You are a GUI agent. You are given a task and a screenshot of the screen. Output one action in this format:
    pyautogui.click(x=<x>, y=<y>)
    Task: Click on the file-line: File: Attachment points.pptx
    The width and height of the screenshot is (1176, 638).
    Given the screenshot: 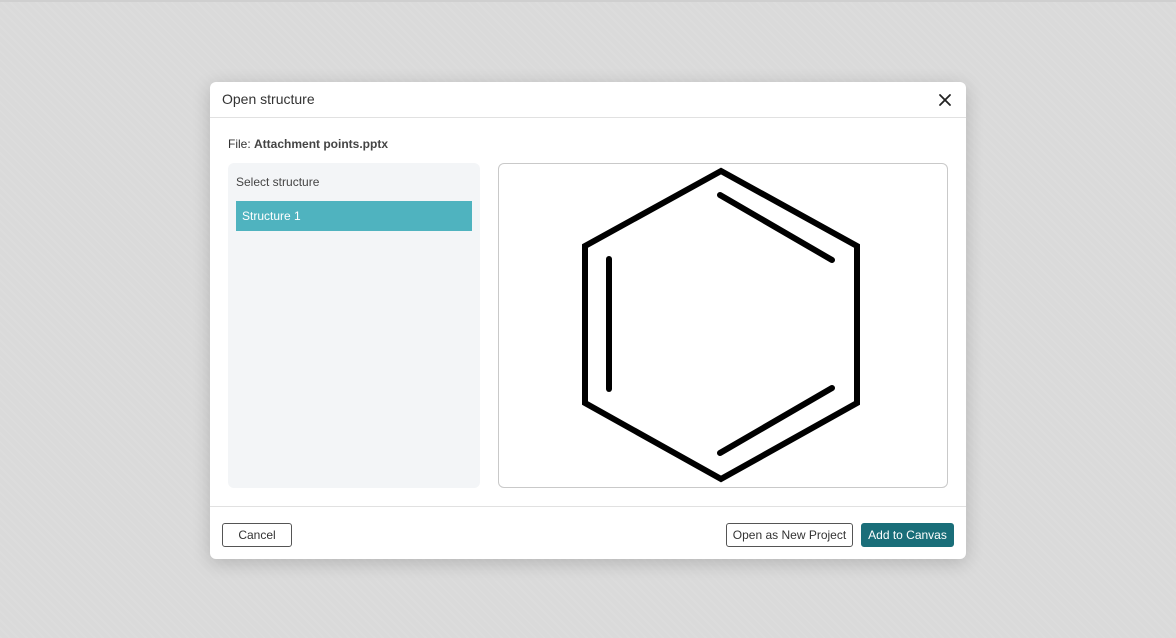 What is the action you would take?
    pyautogui.click(x=308, y=144)
    